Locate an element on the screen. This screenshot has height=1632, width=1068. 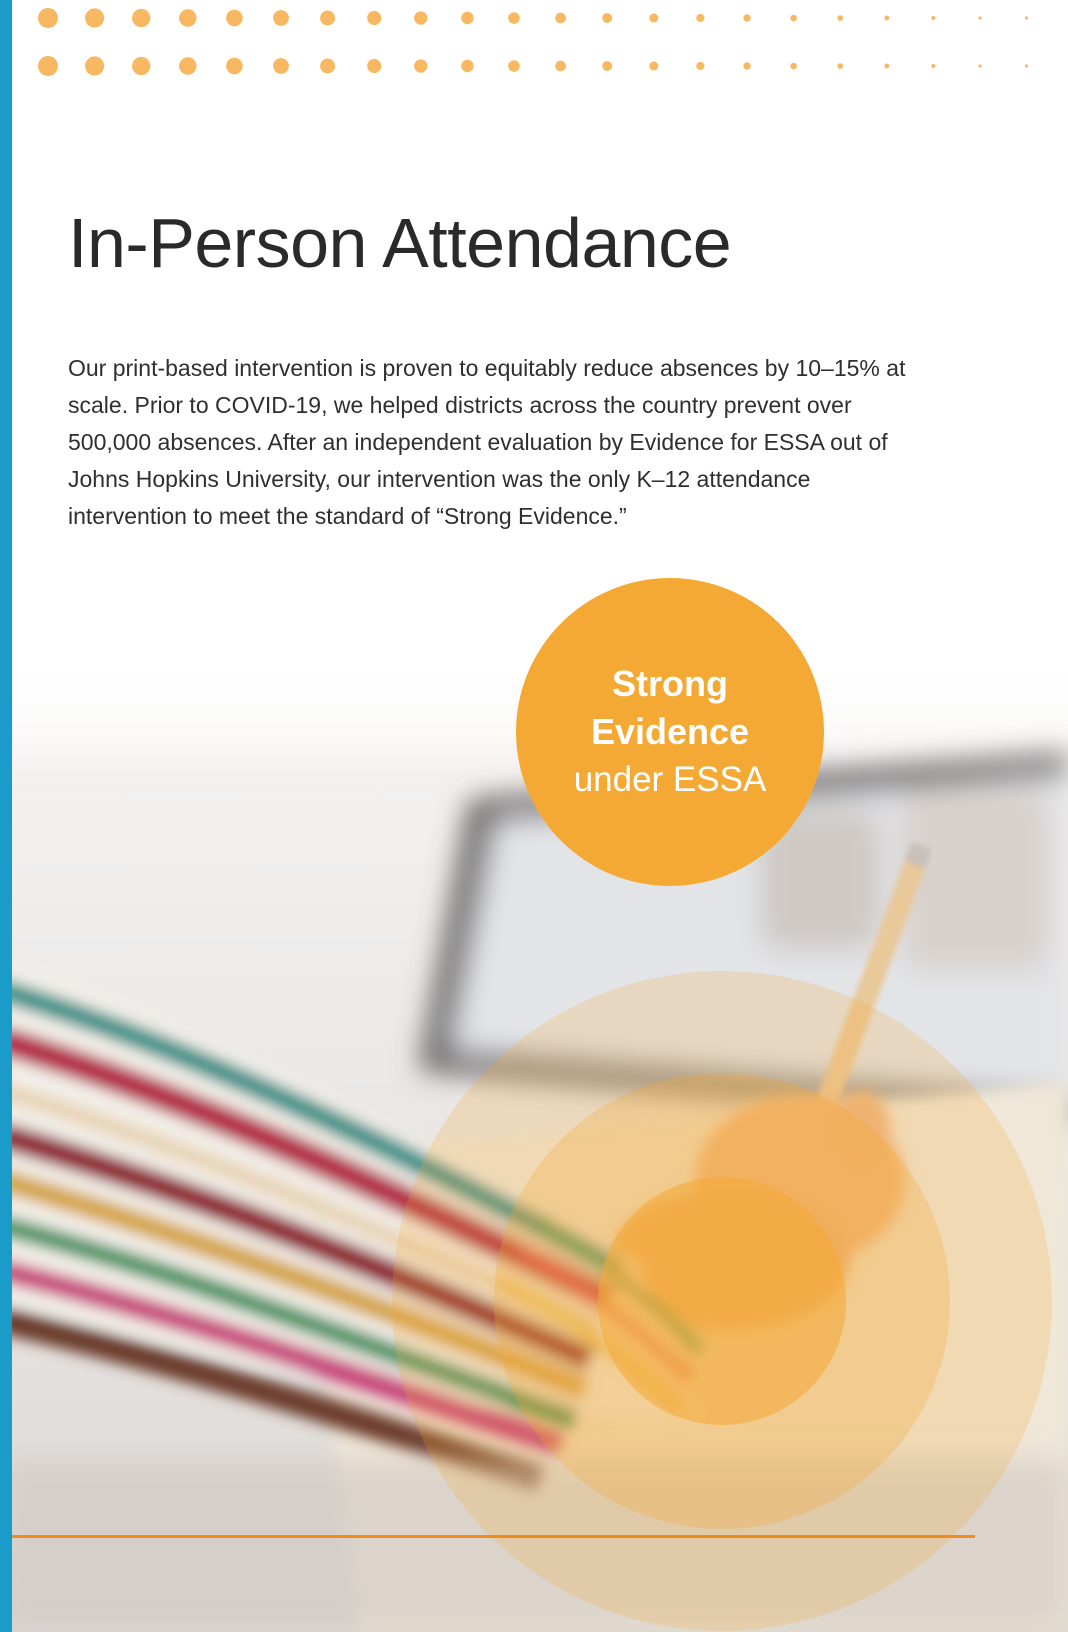
badge-line-strong: Strong is located at coordinates (670, 683).